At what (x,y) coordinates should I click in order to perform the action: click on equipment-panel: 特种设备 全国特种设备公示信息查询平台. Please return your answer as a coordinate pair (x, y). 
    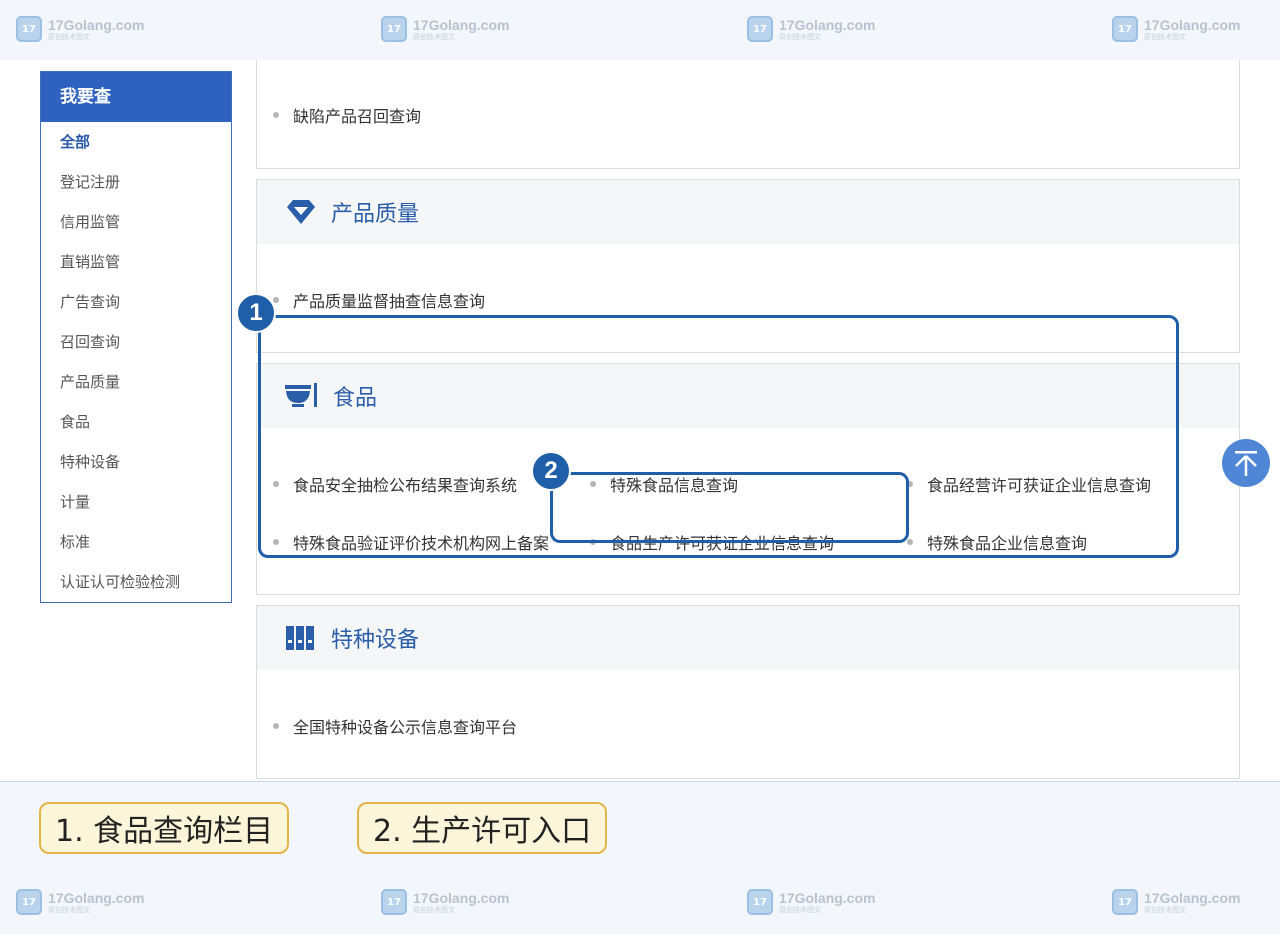
    Looking at the image, I should click on (748, 692).